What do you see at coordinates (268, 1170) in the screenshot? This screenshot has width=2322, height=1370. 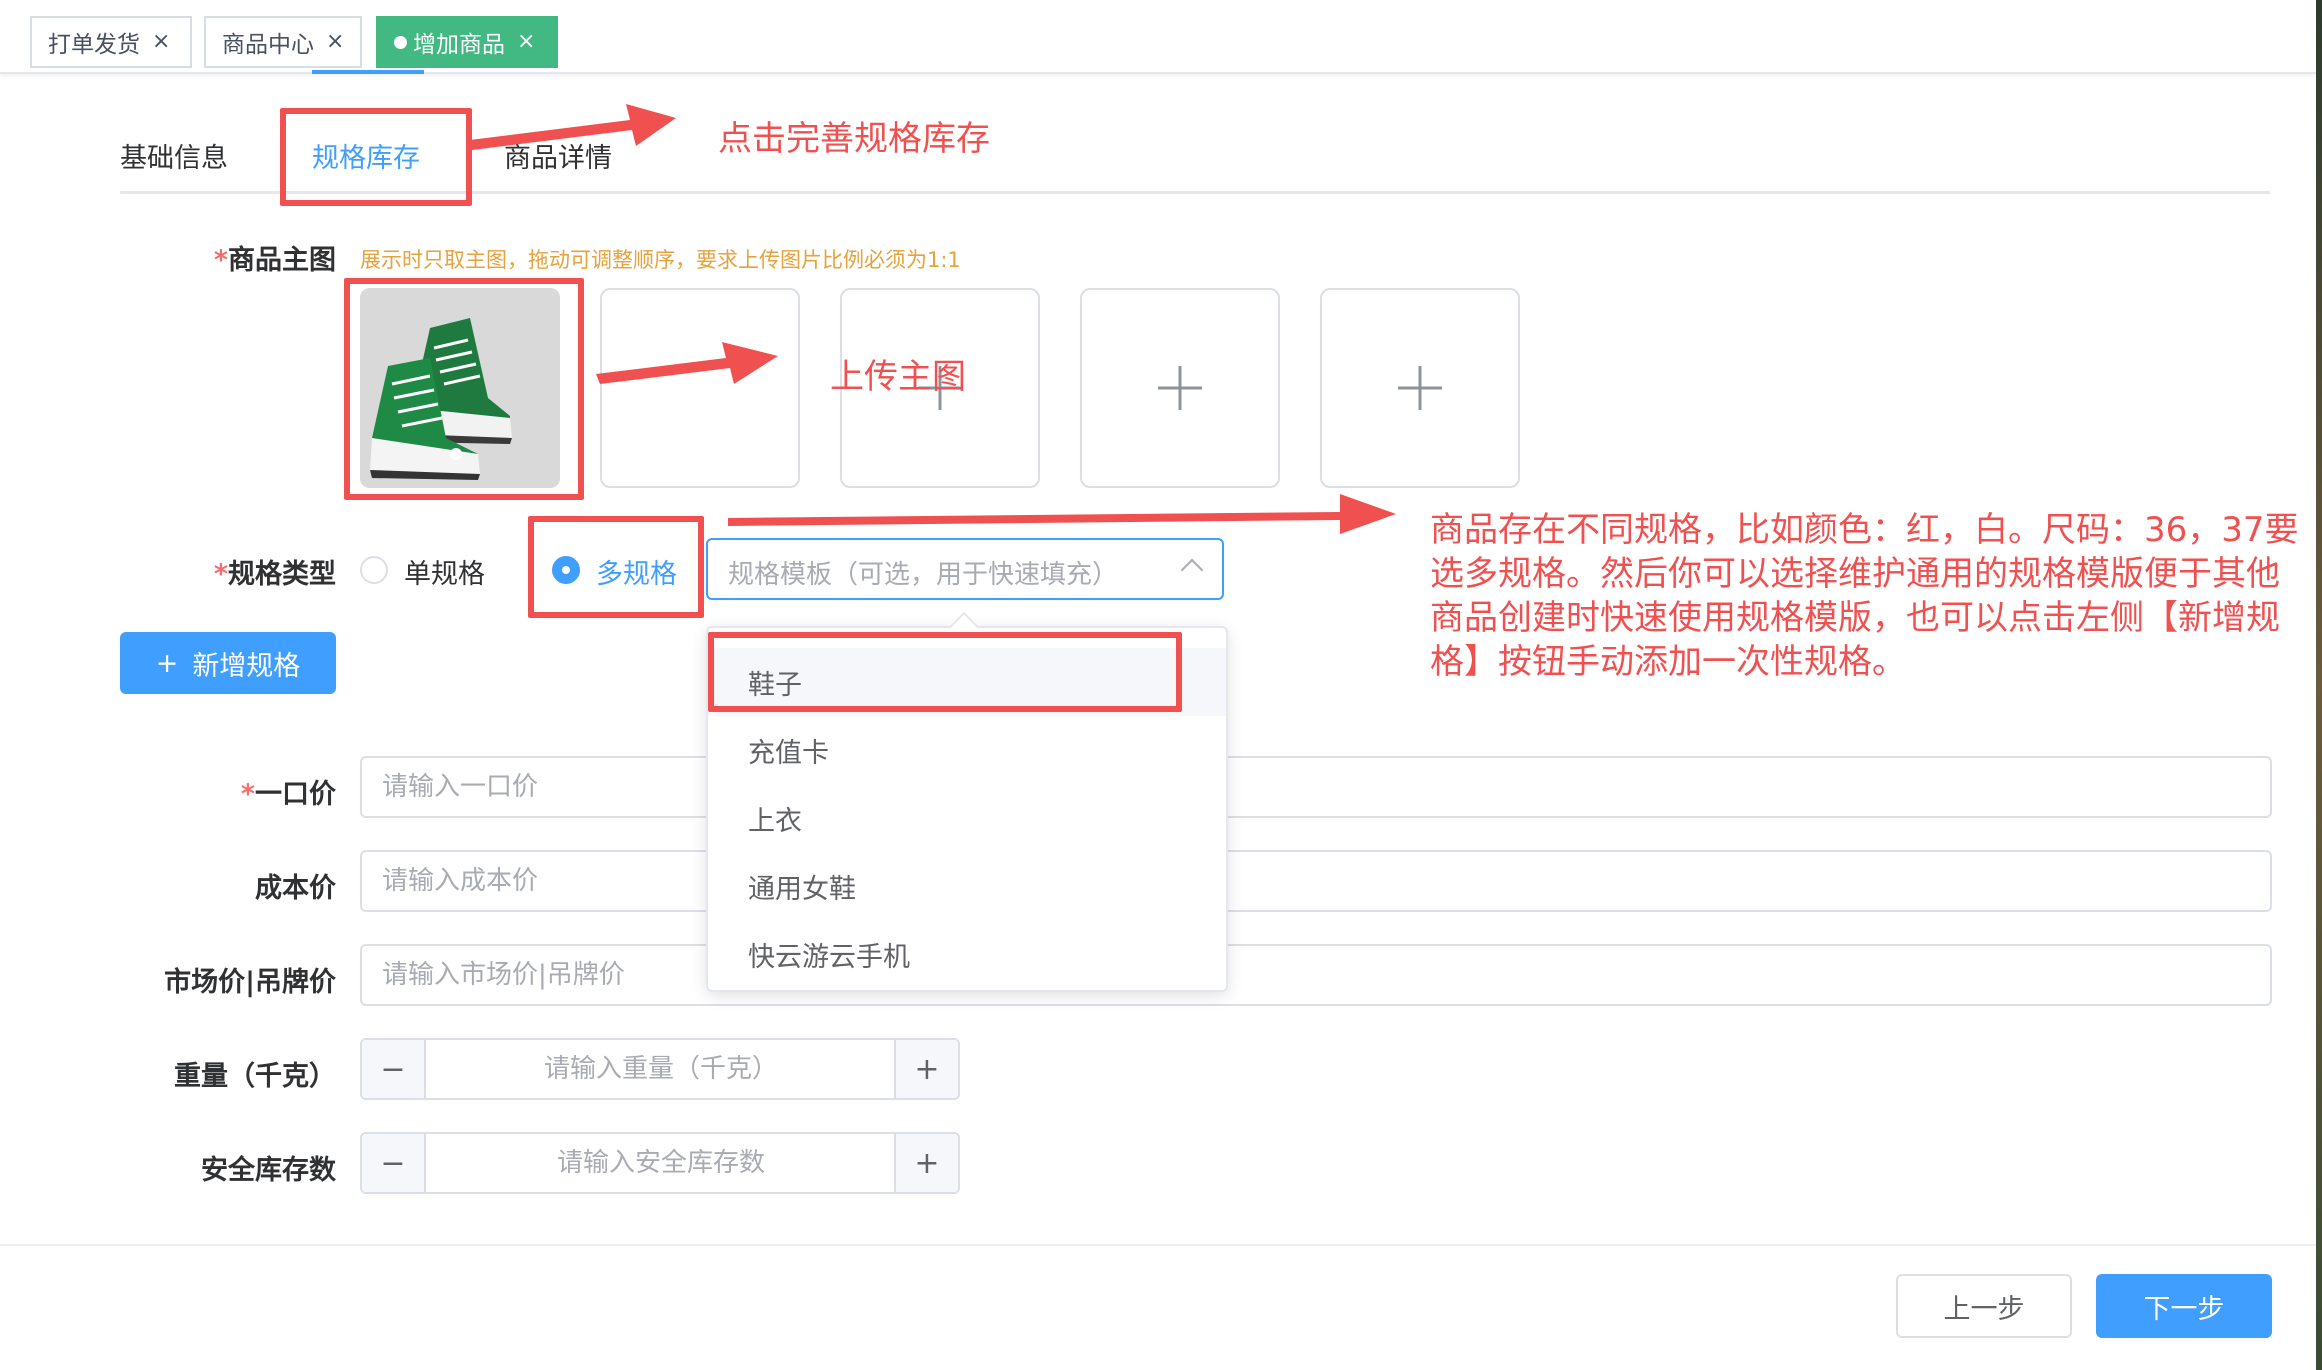 I see `safety-stock-label: 安全库存数` at bounding box center [268, 1170].